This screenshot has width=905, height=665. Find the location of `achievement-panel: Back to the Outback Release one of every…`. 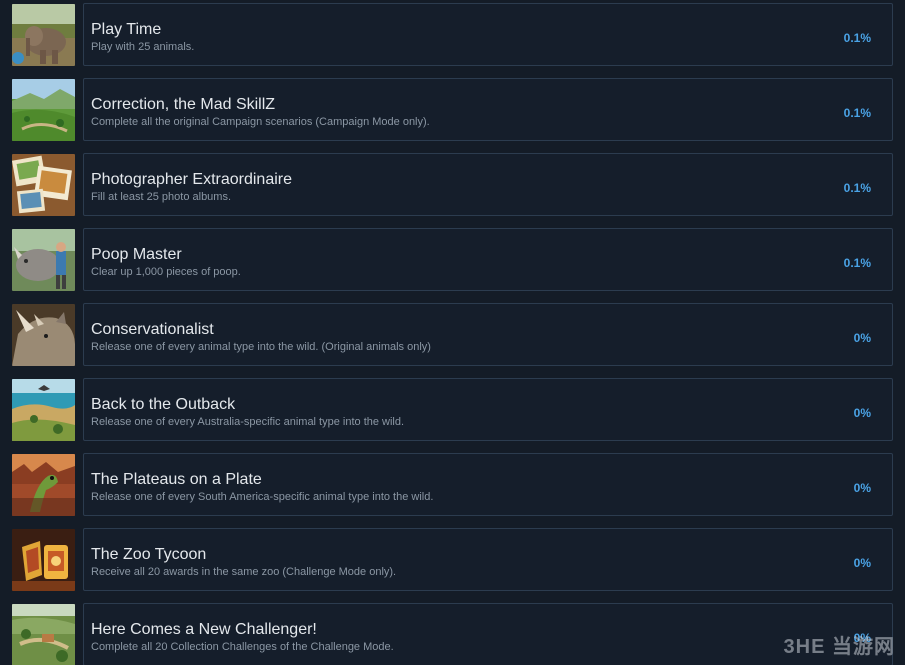

achievement-panel: Back to the Outback Release one of every… is located at coordinates (488, 409).